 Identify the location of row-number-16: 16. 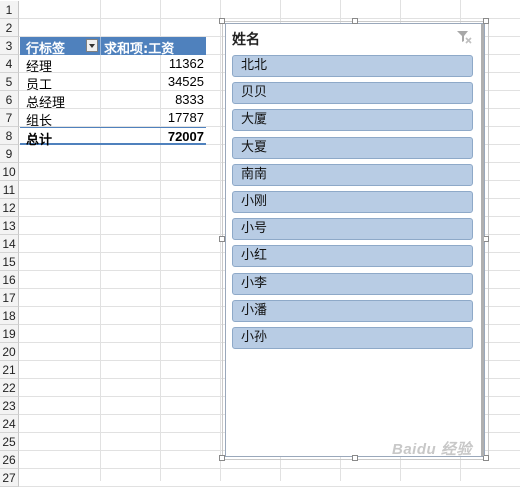
(9, 280).